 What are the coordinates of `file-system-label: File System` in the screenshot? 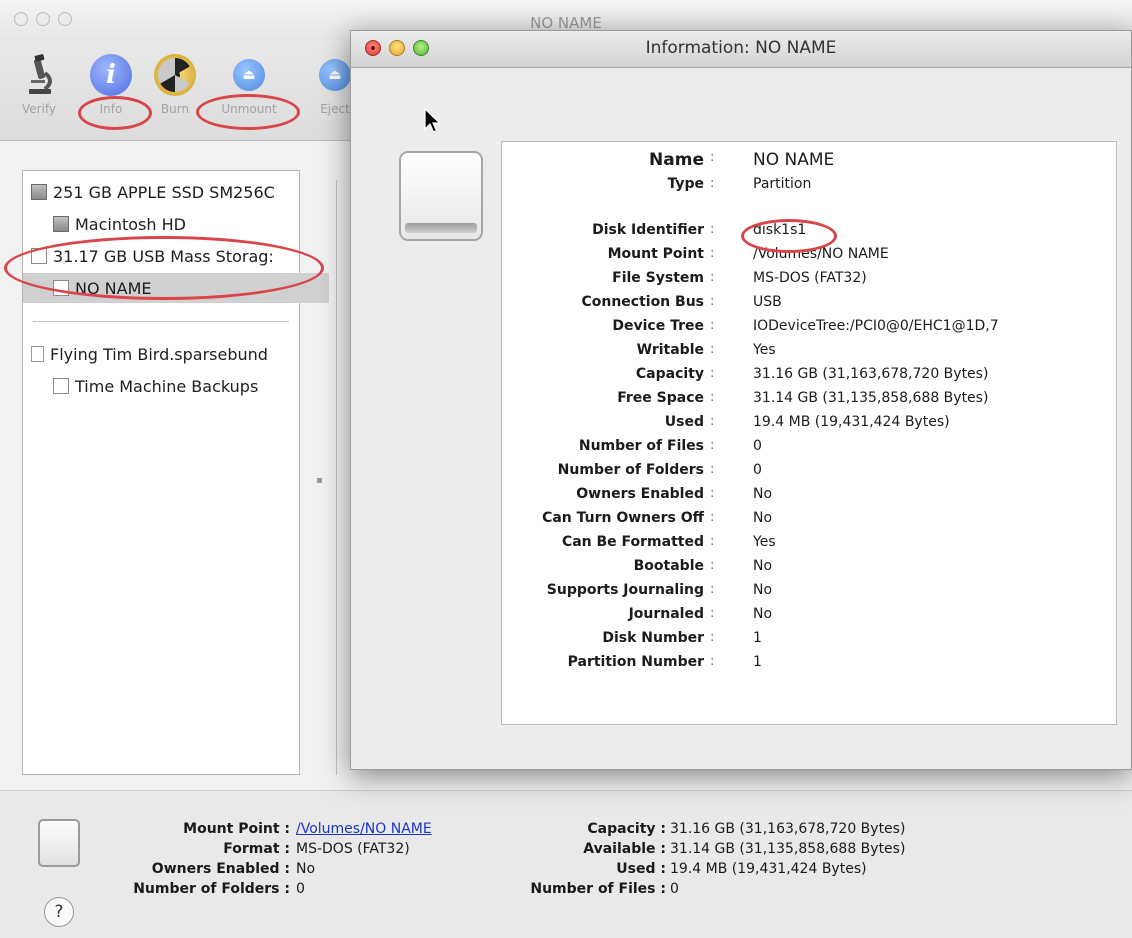 It's located at (658, 278).